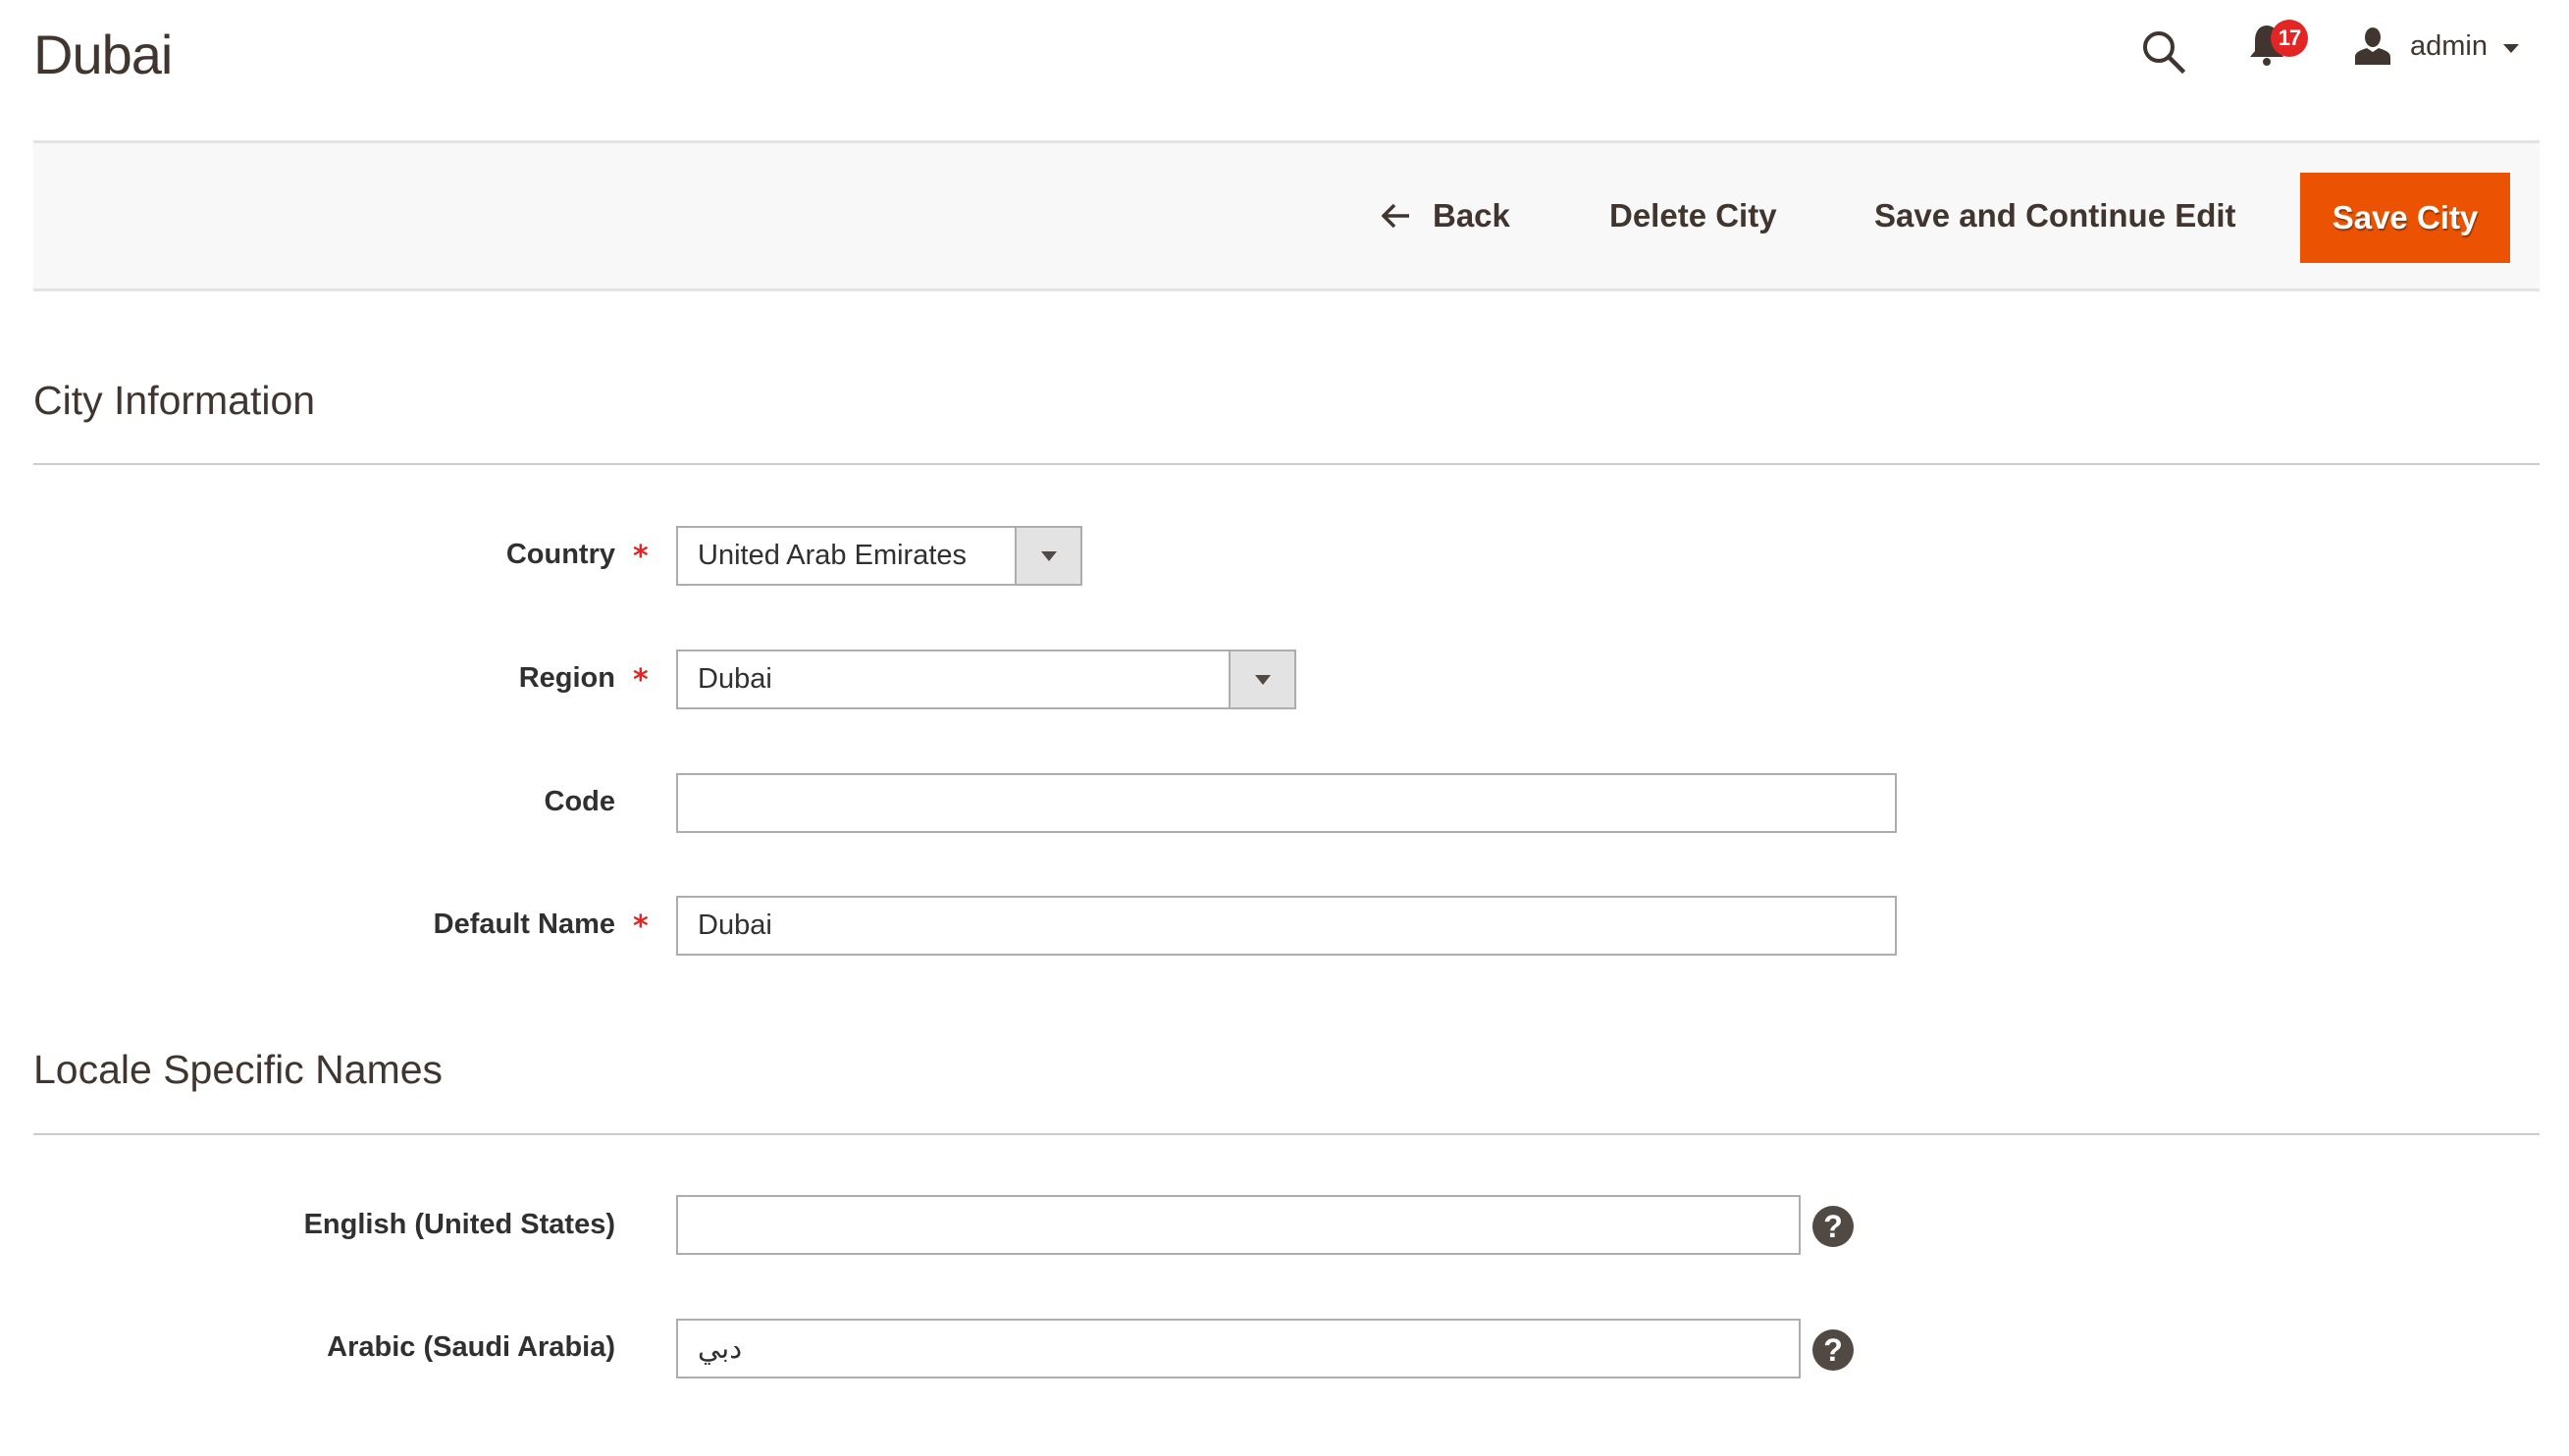  I want to click on country-select-value: United Arab Emirates, so click(833, 555).